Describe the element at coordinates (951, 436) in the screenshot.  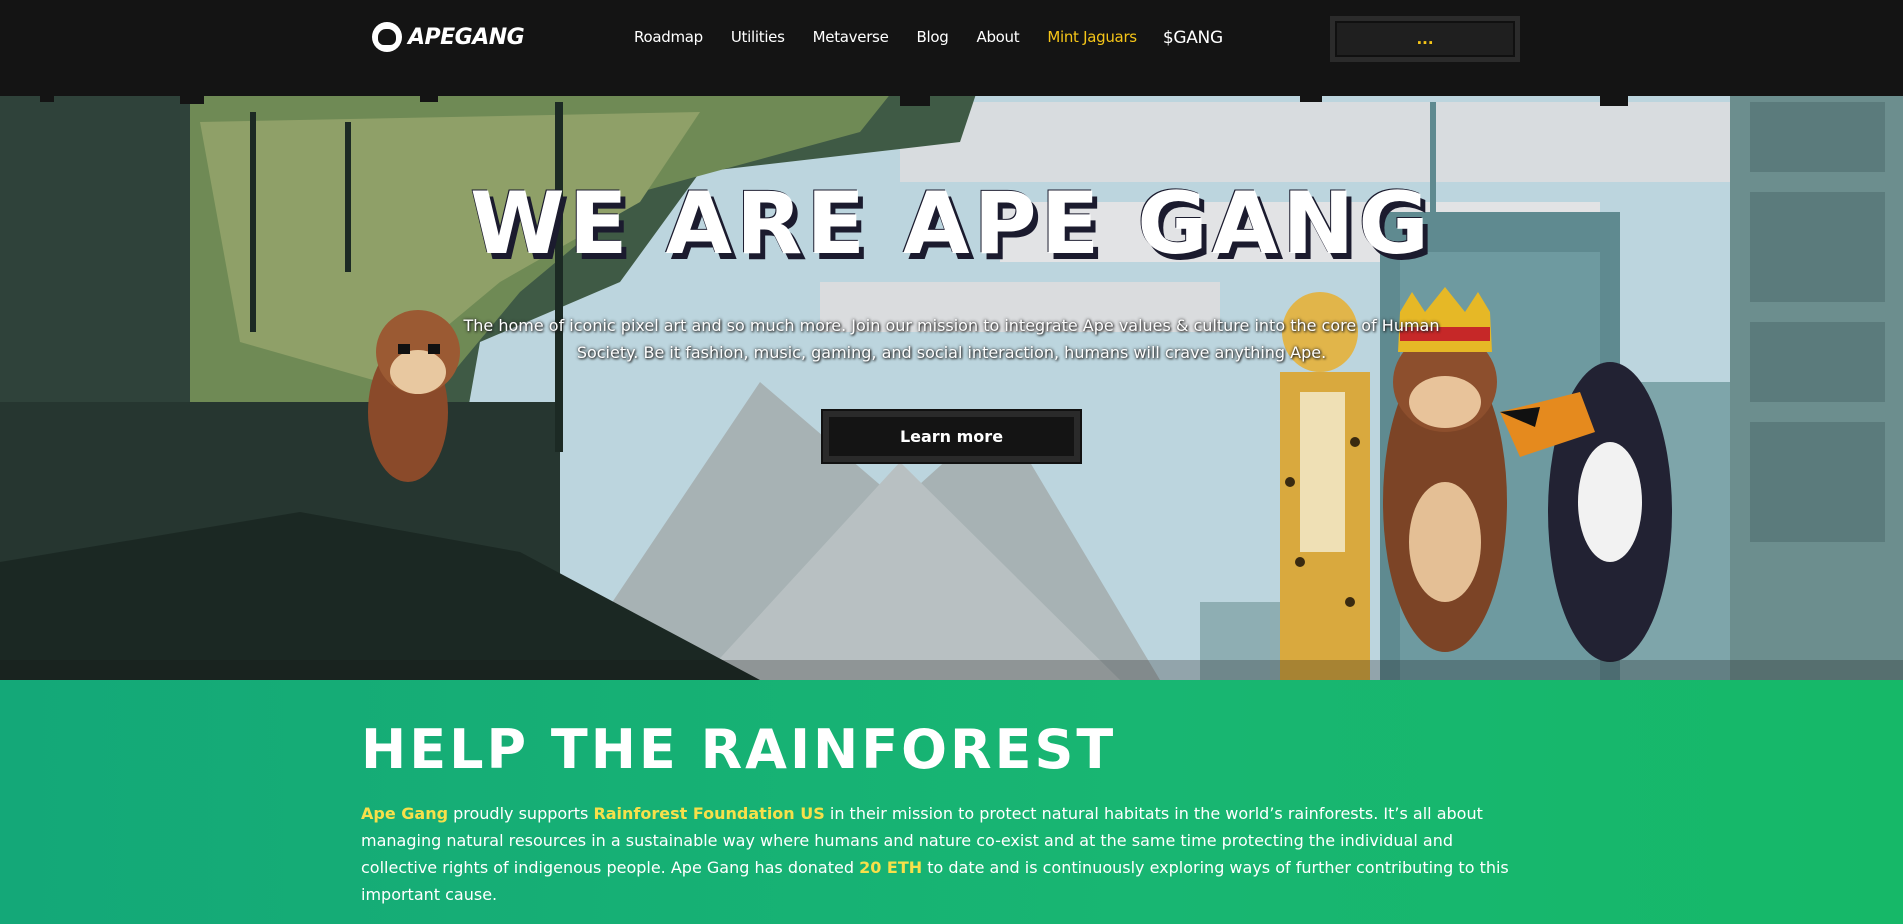
I see `learn-more-button: Learn more` at that location.